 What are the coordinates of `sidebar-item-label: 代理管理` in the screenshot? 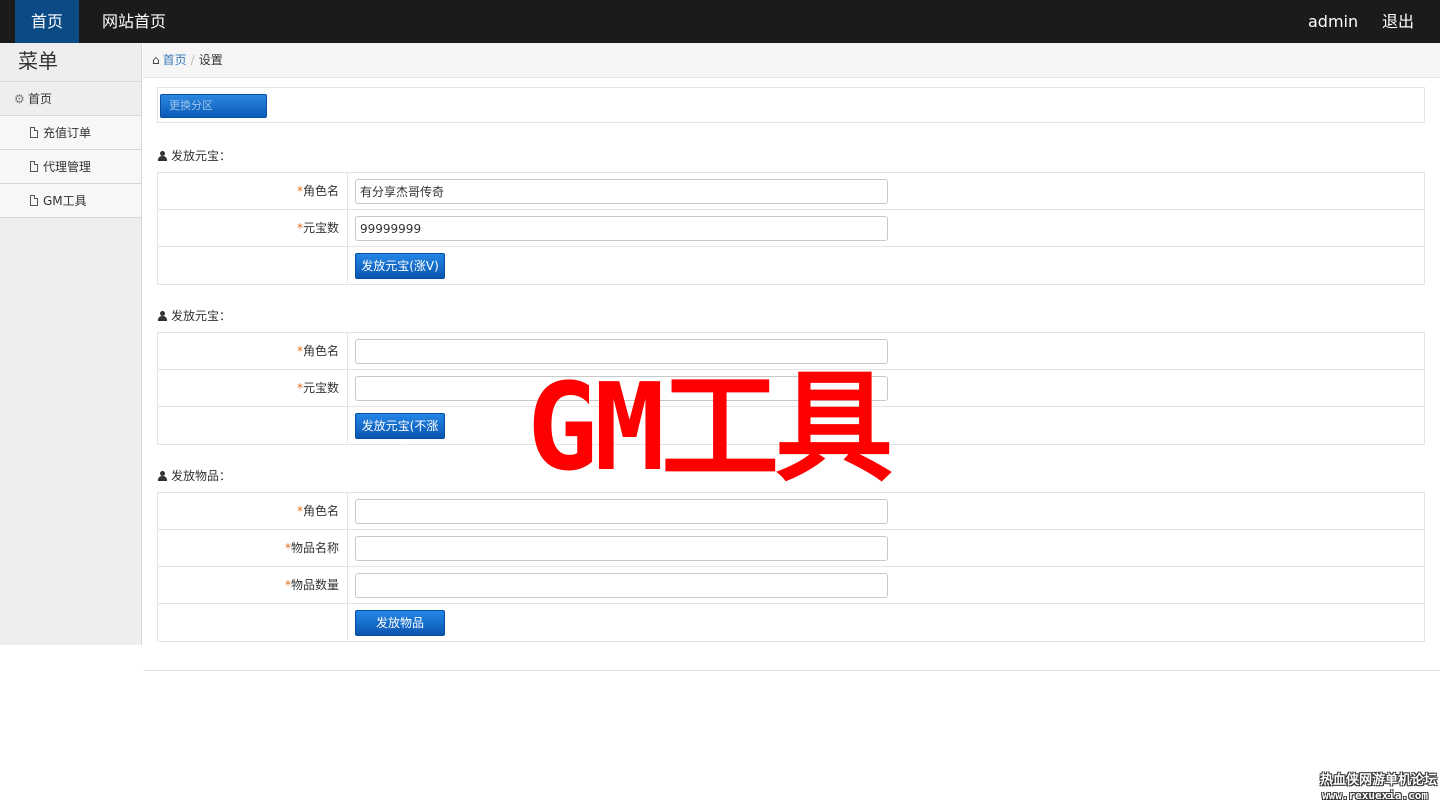 It's located at (67, 167).